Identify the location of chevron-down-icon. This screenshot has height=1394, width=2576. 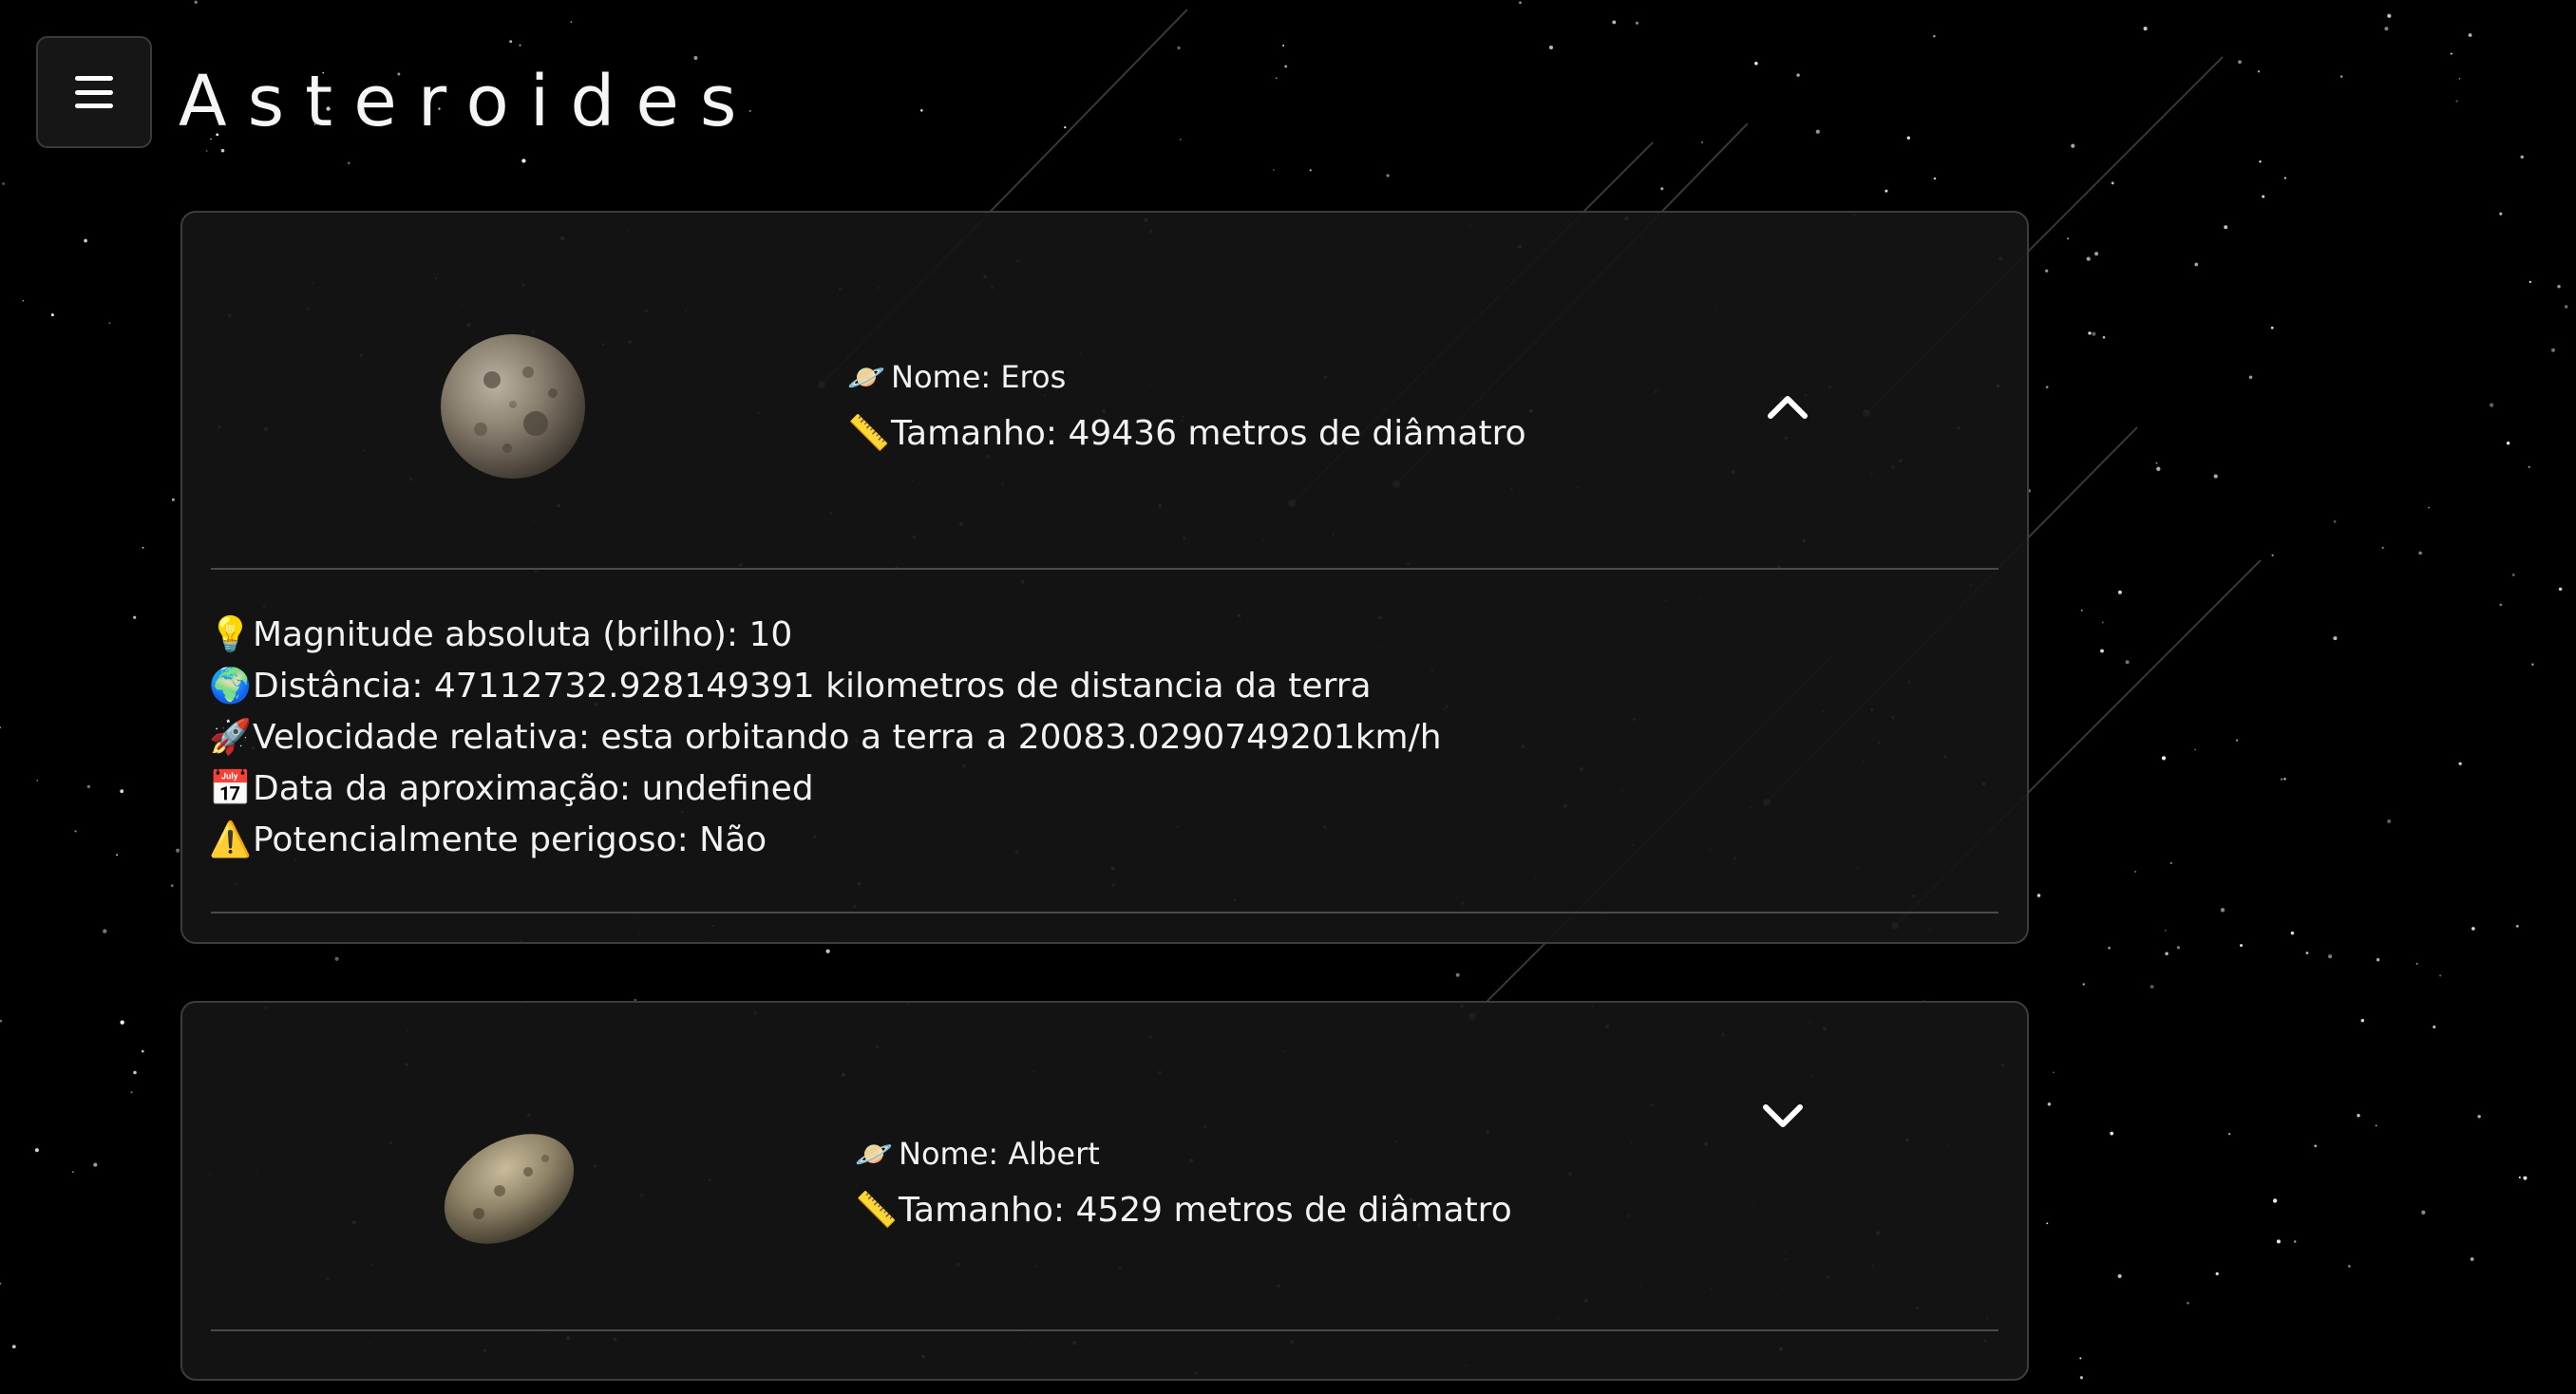
(1783, 1115).